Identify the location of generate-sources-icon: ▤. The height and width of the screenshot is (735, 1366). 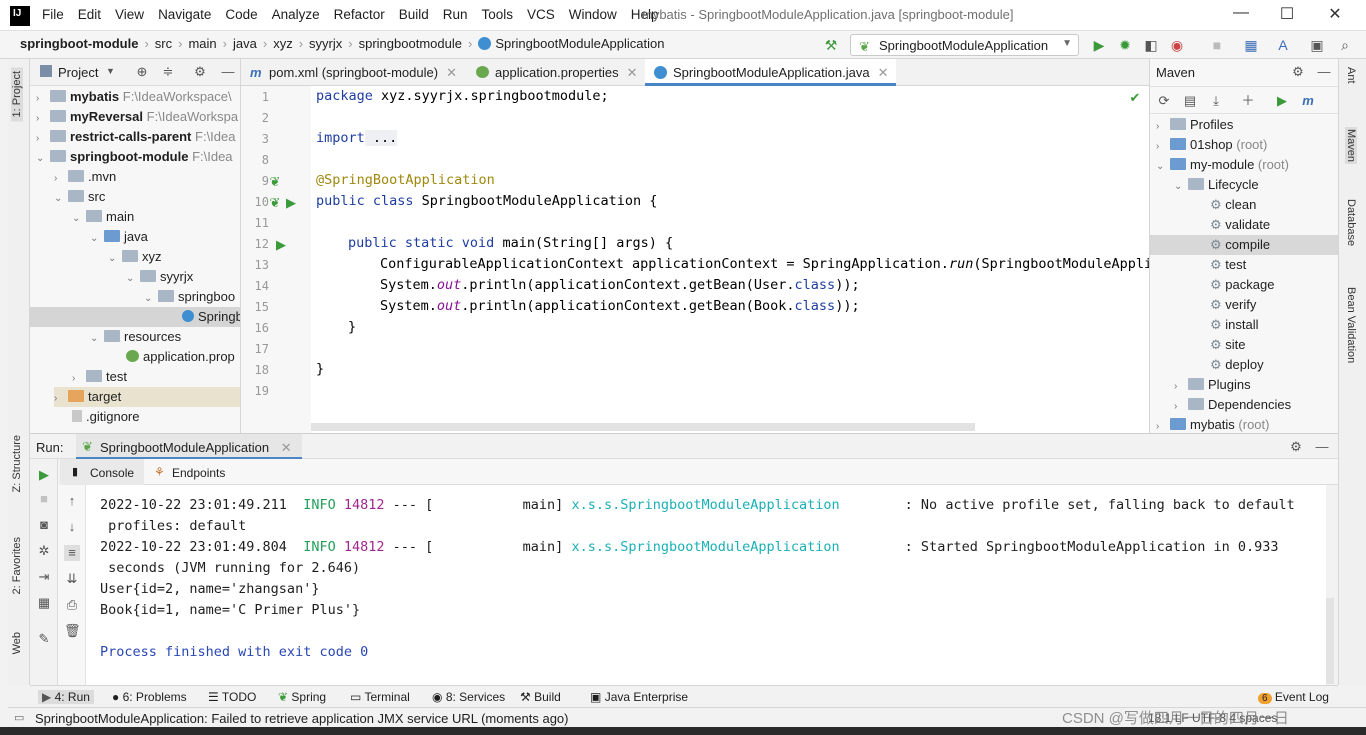
(1190, 101).